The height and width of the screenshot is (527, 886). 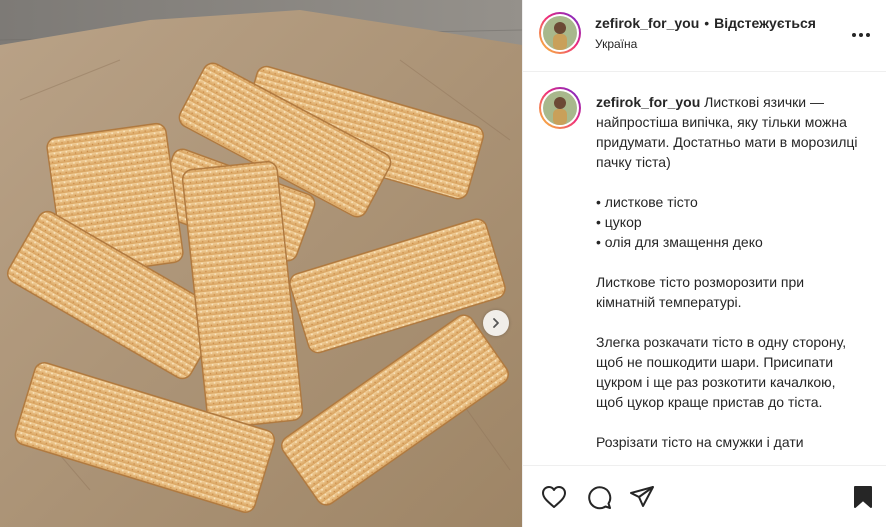 I want to click on heart-icon, so click(x=554, y=497).